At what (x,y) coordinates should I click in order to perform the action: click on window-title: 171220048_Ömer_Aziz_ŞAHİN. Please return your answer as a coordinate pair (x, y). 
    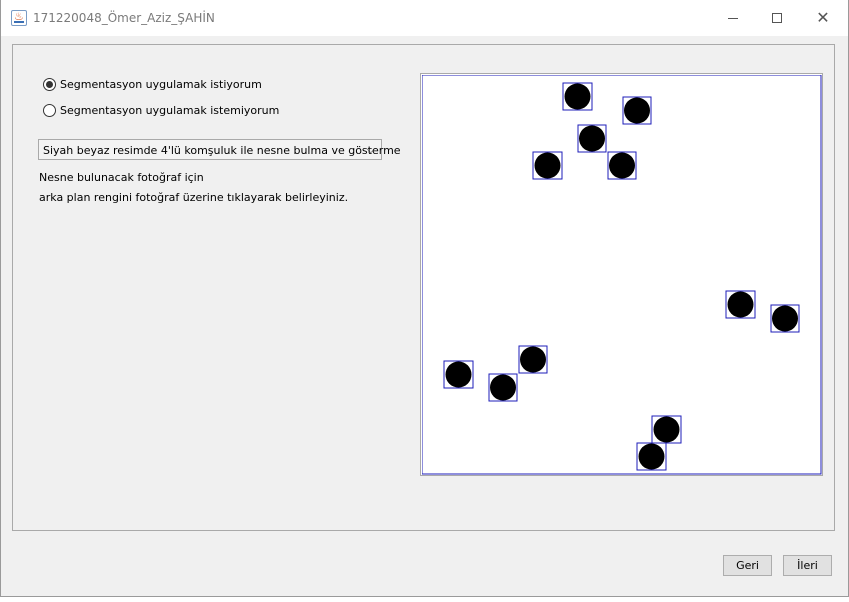
    Looking at the image, I should click on (124, 18).